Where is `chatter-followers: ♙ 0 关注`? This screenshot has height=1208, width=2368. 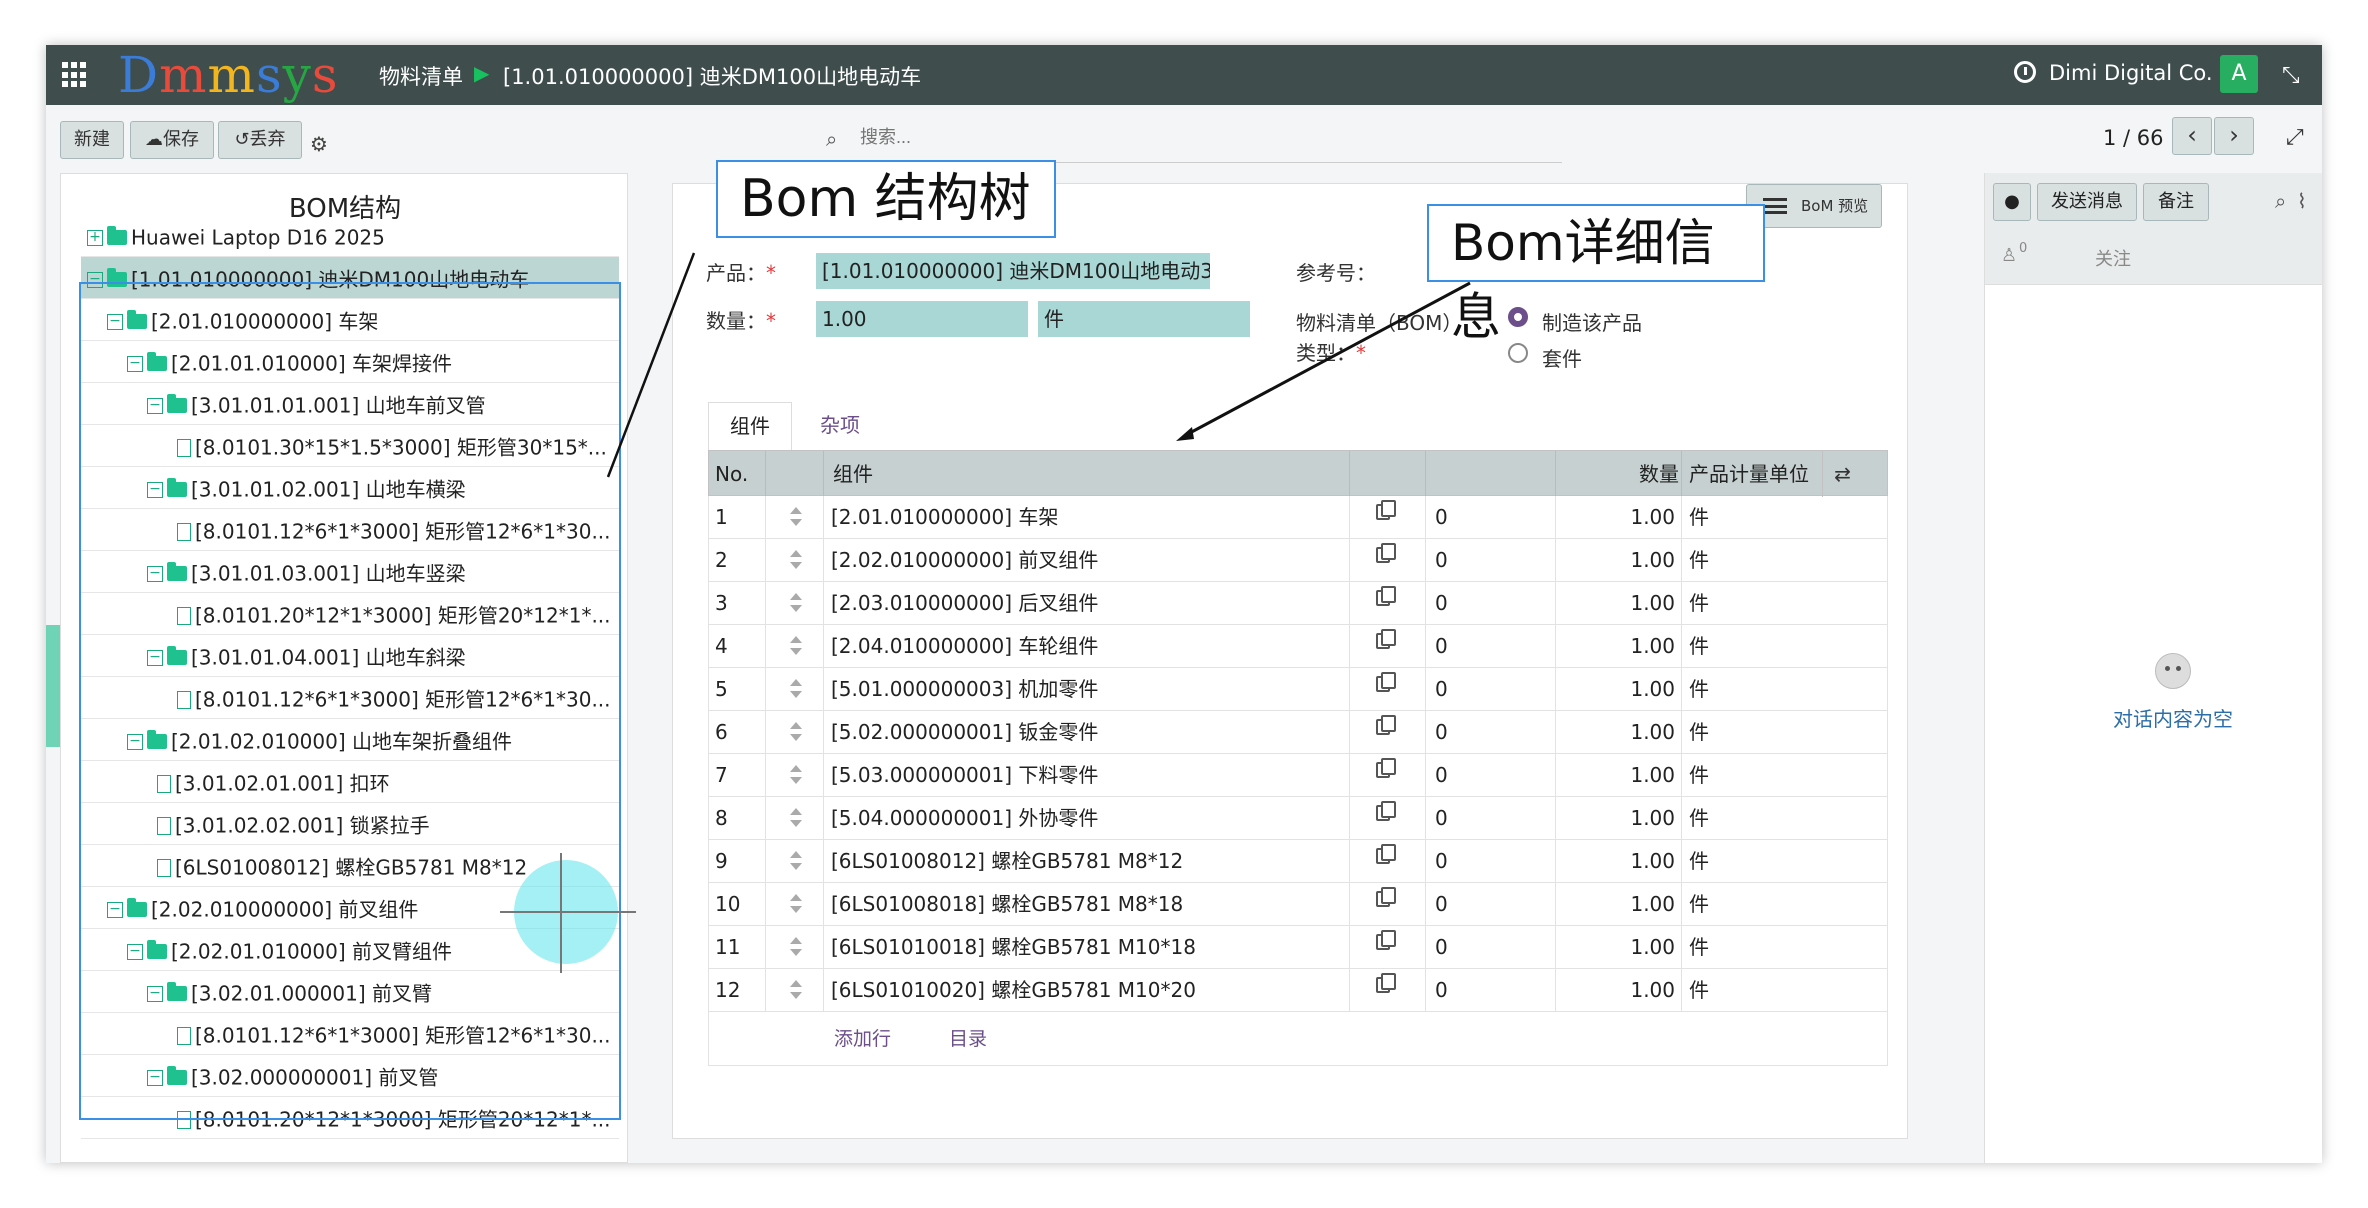
chatter-followers: ♙ 0 关注 is located at coordinates (2153, 258).